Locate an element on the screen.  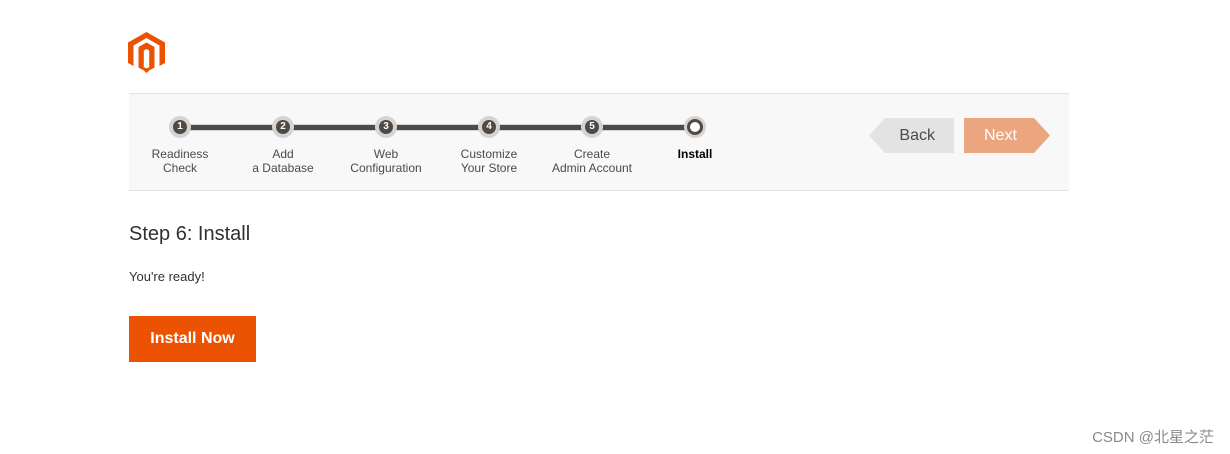
step-label-line2: Check is located at coordinates (179, 168).